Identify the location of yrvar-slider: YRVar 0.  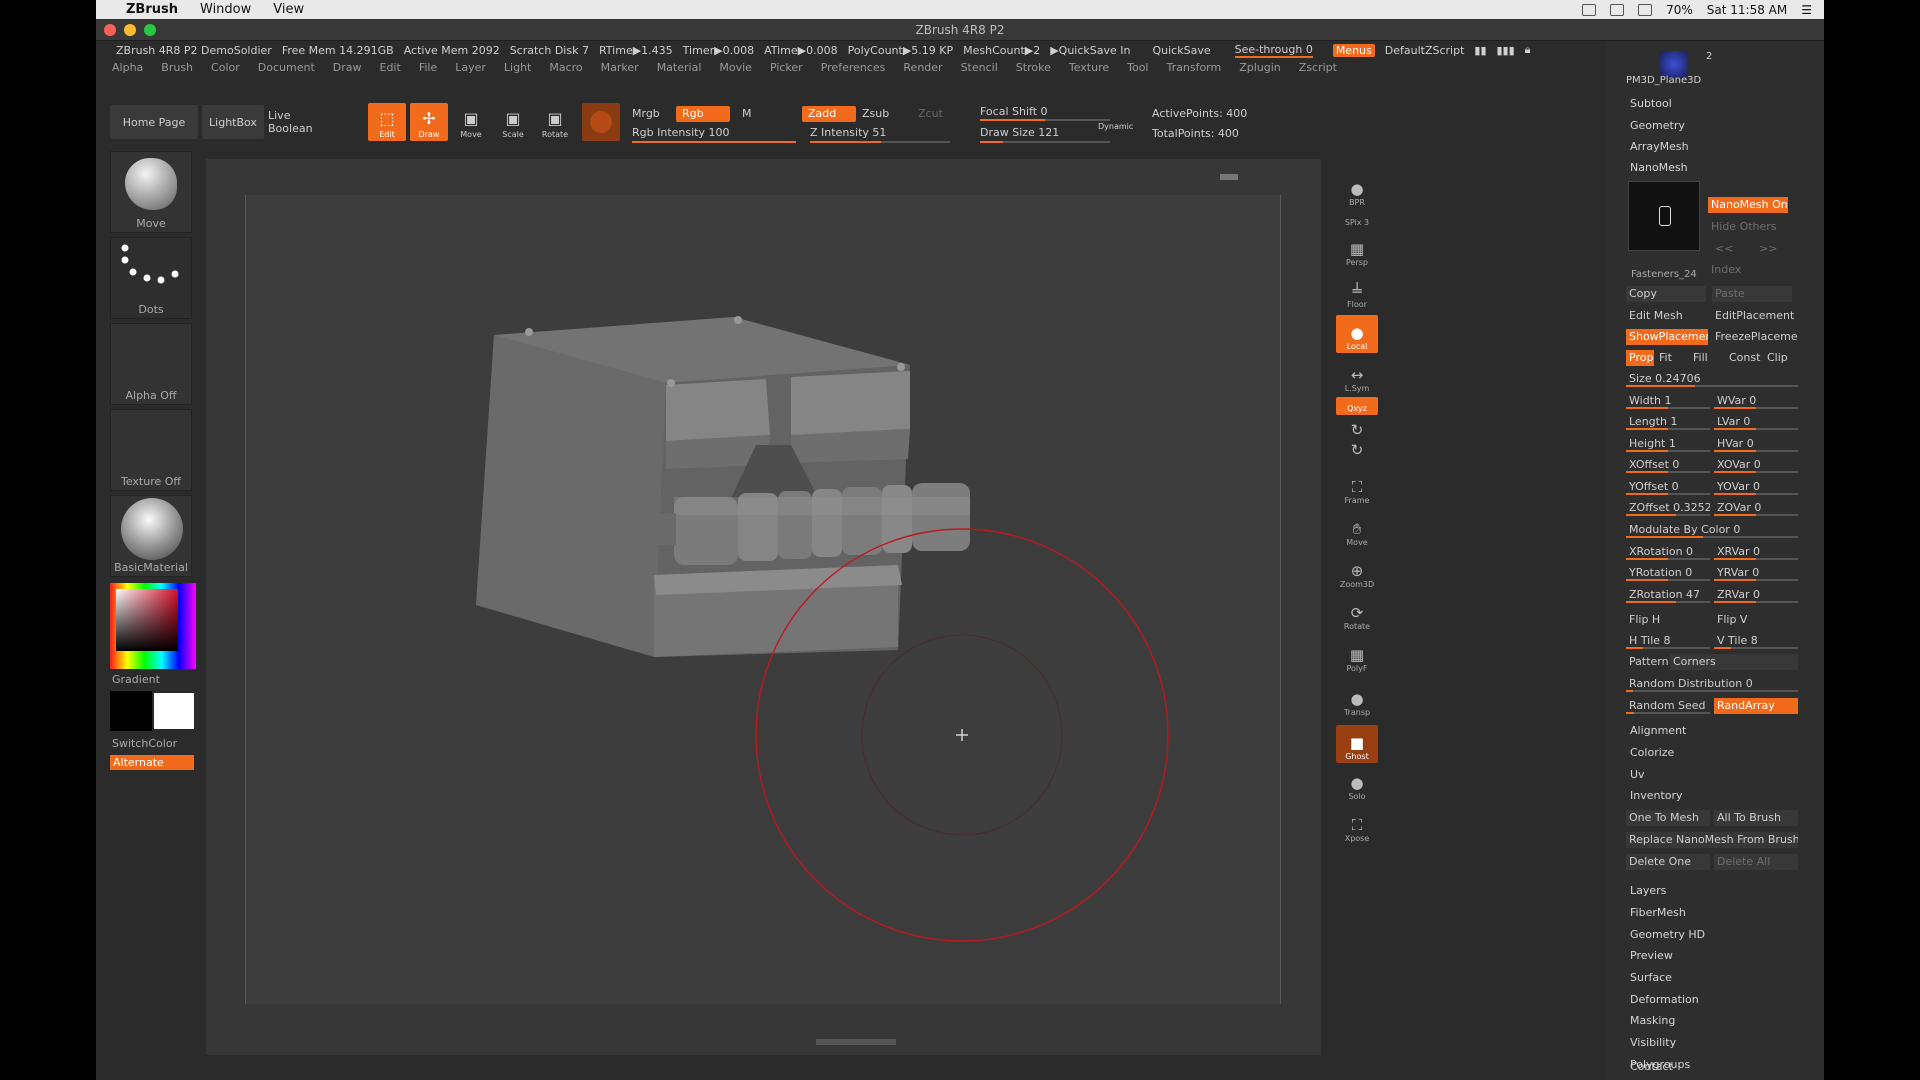
(1756, 573).